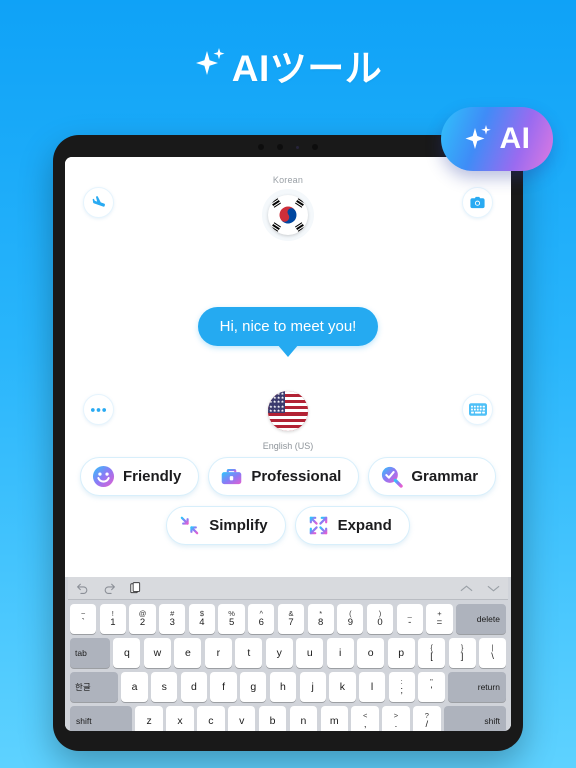 This screenshot has width=576, height=768. I want to click on key-w: w, so click(157, 653).